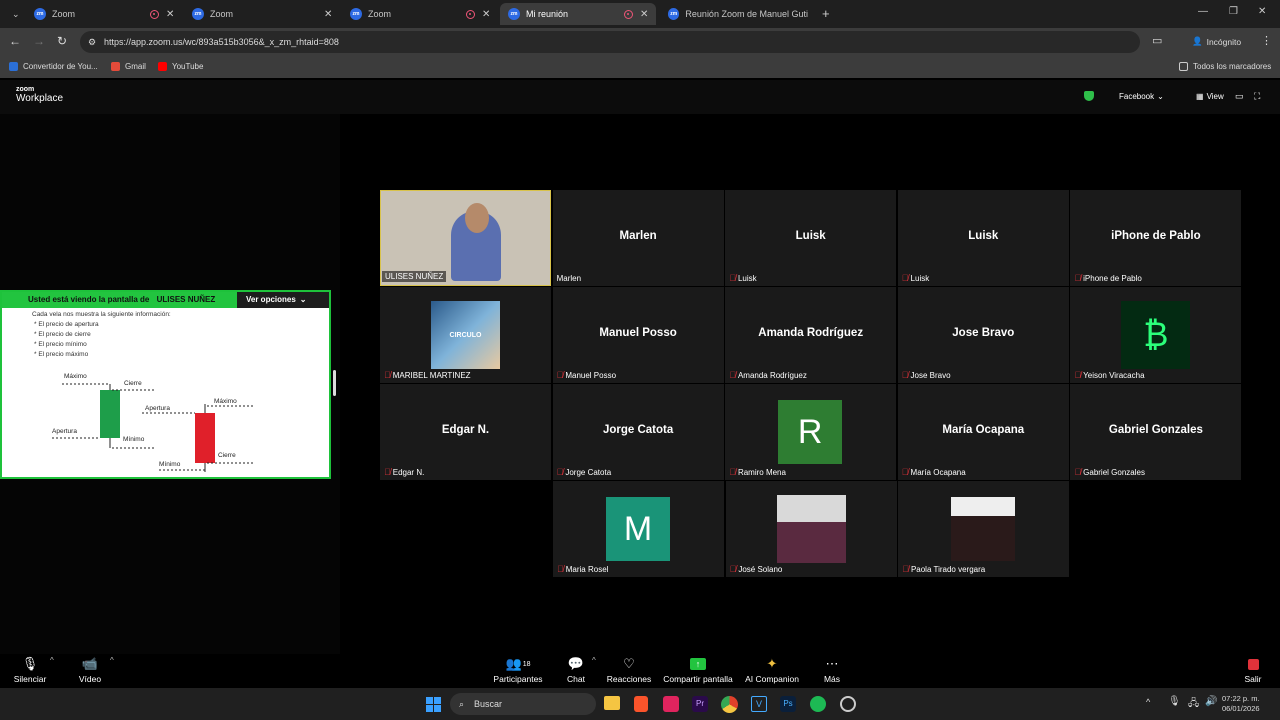 The height and width of the screenshot is (720, 1280). I want to click on taskbar-search: ⌕ Buscar, so click(523, 704).